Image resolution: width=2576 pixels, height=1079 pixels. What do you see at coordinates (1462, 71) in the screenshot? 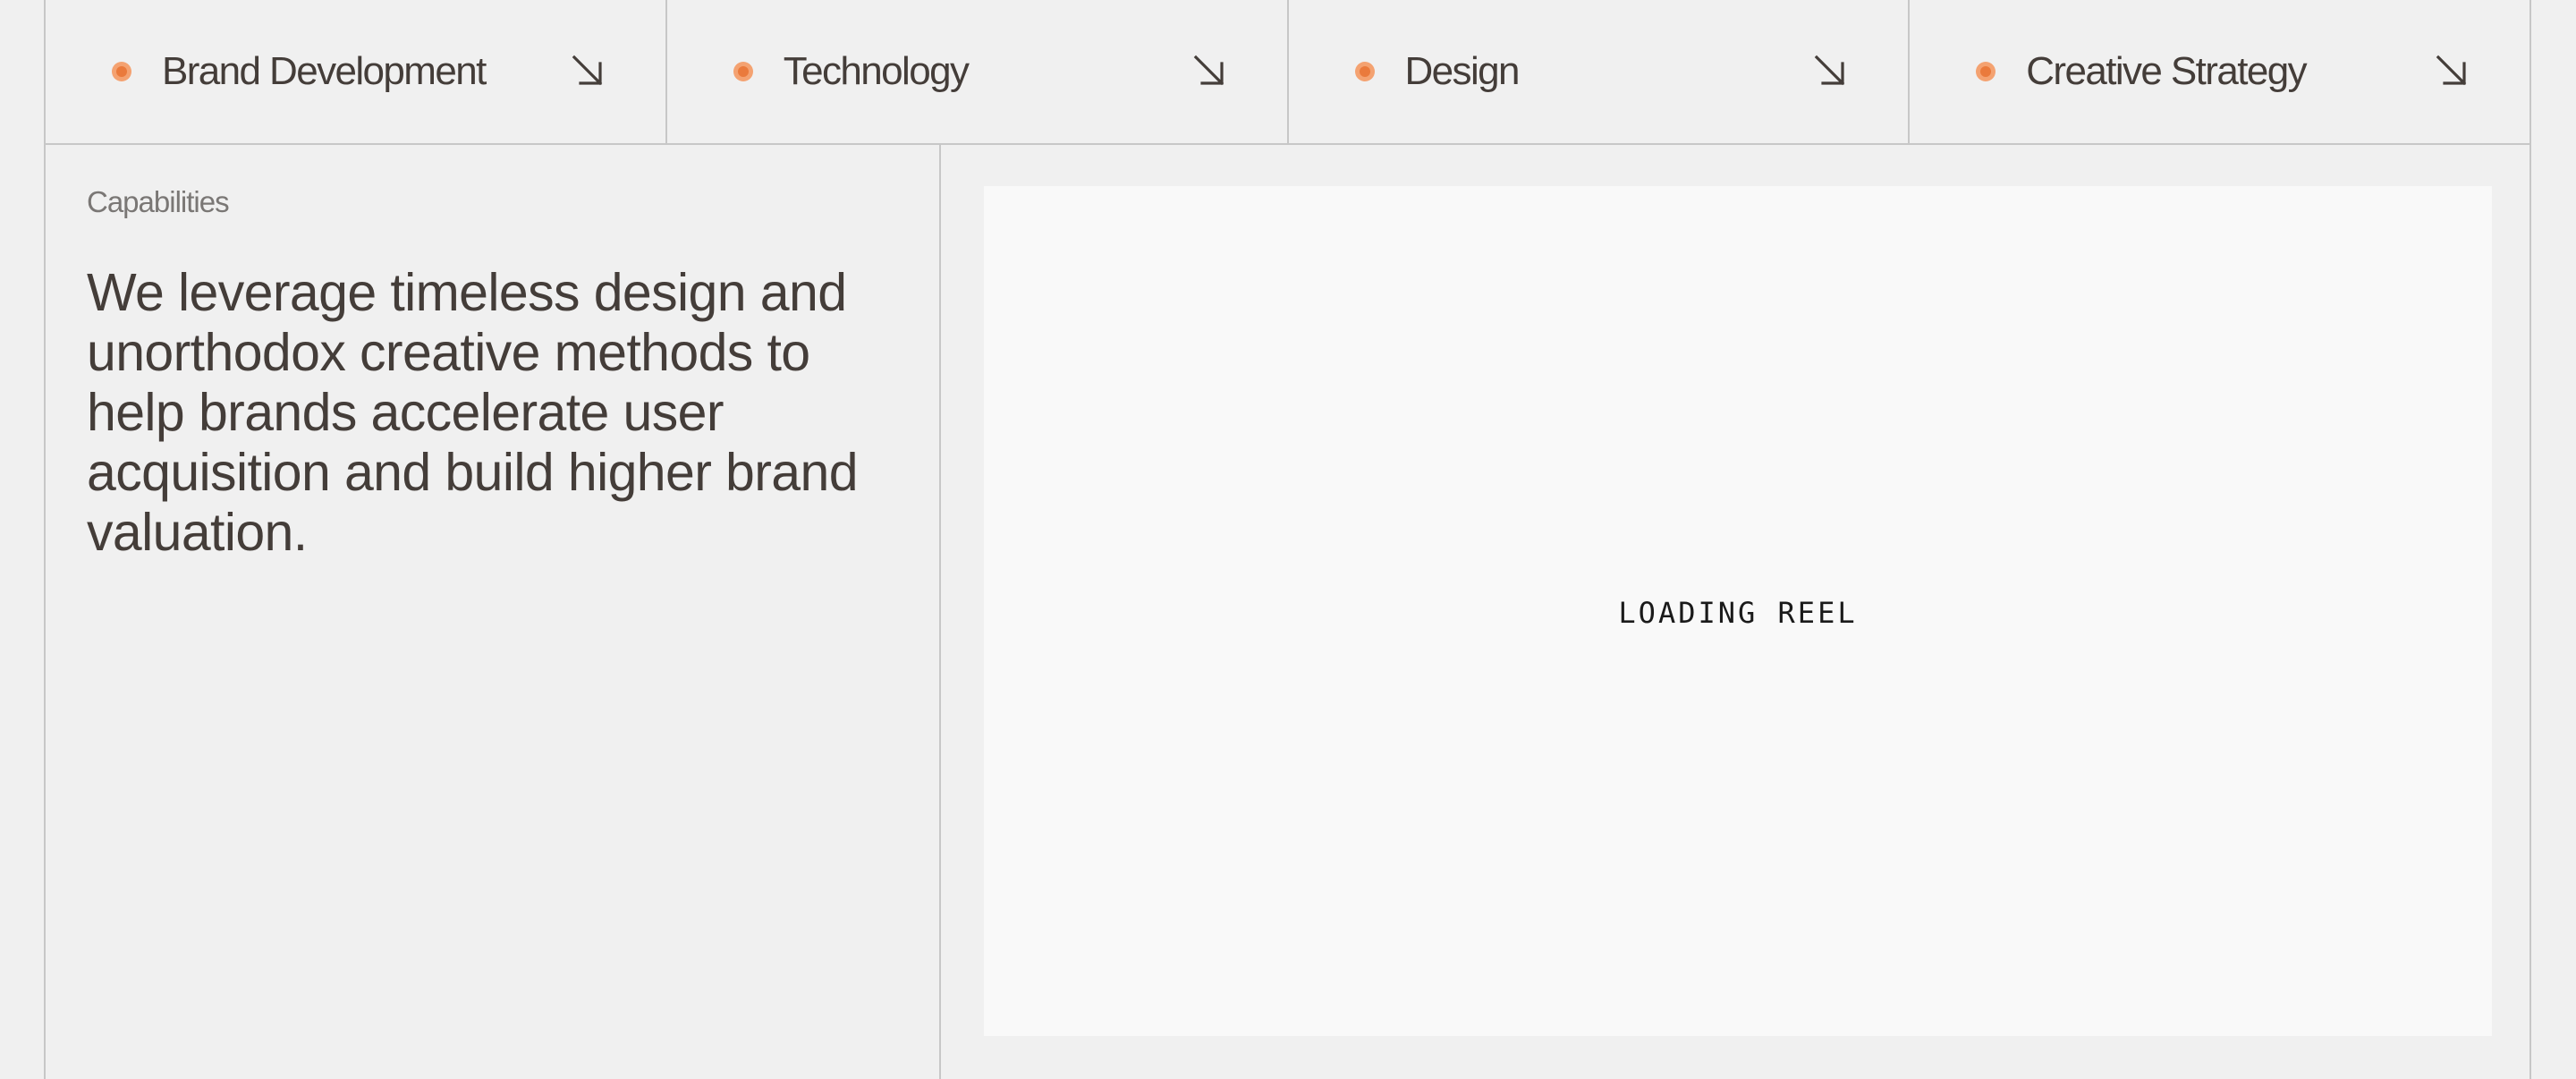
I see `tab-label: Design` at bounding box center [1462, 71].